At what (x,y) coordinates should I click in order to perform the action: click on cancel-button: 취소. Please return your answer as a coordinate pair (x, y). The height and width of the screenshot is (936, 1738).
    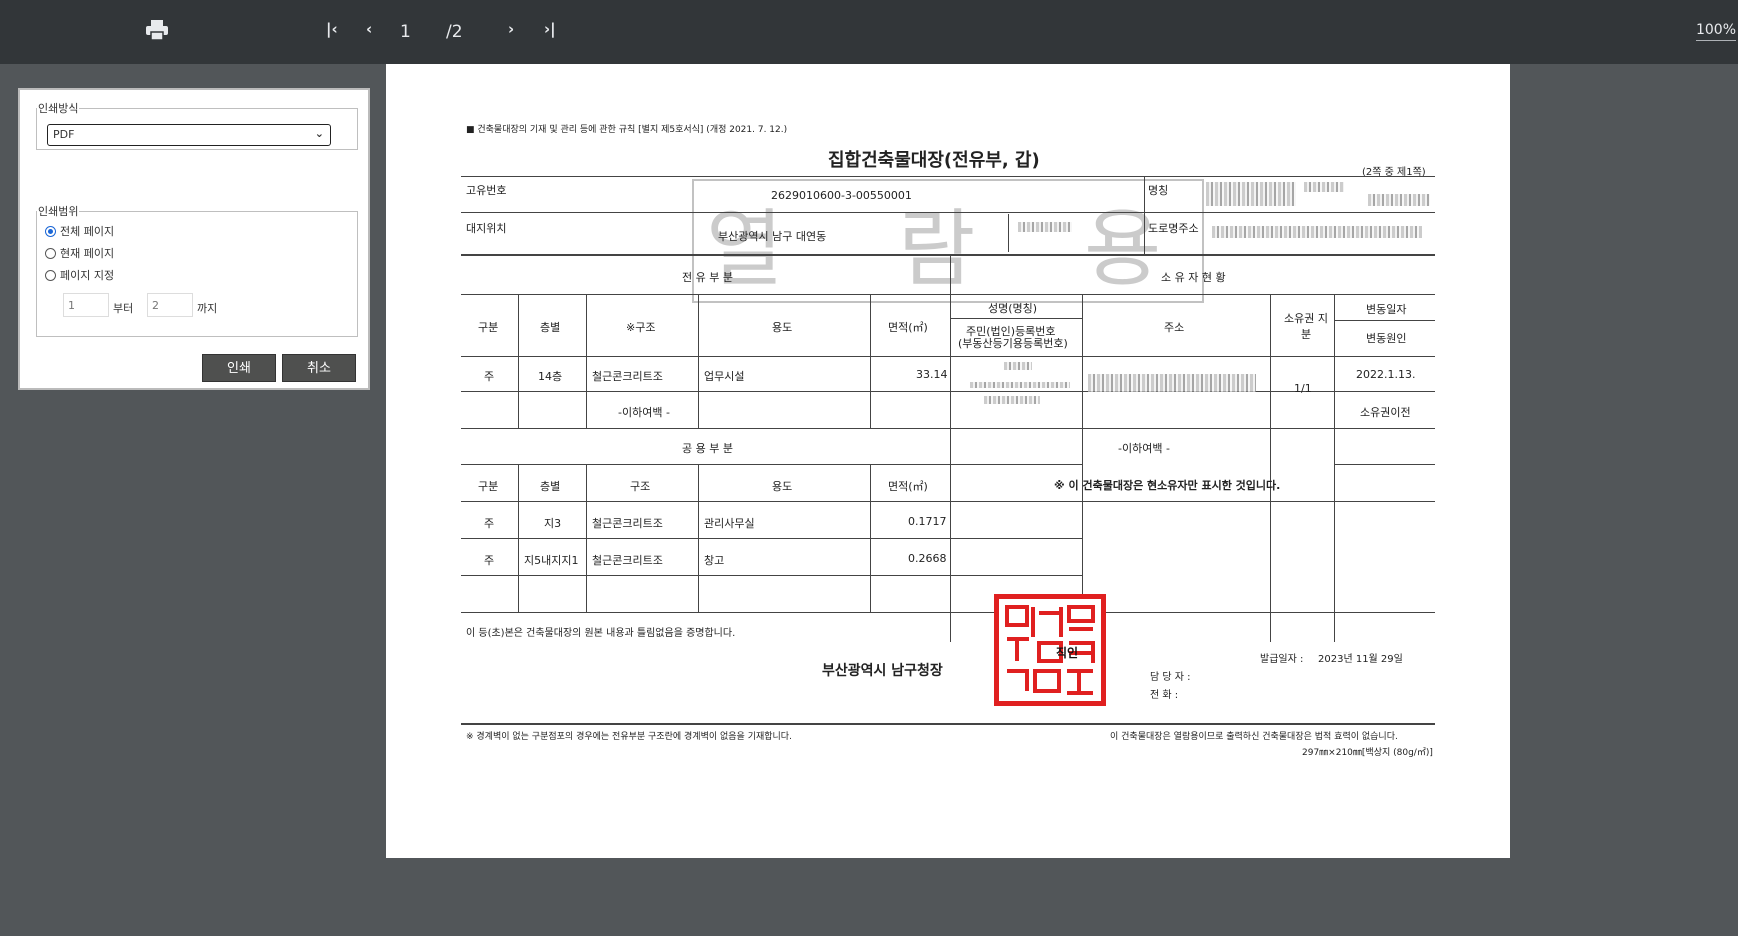
    Looking at the image, I should click on (319, 368).